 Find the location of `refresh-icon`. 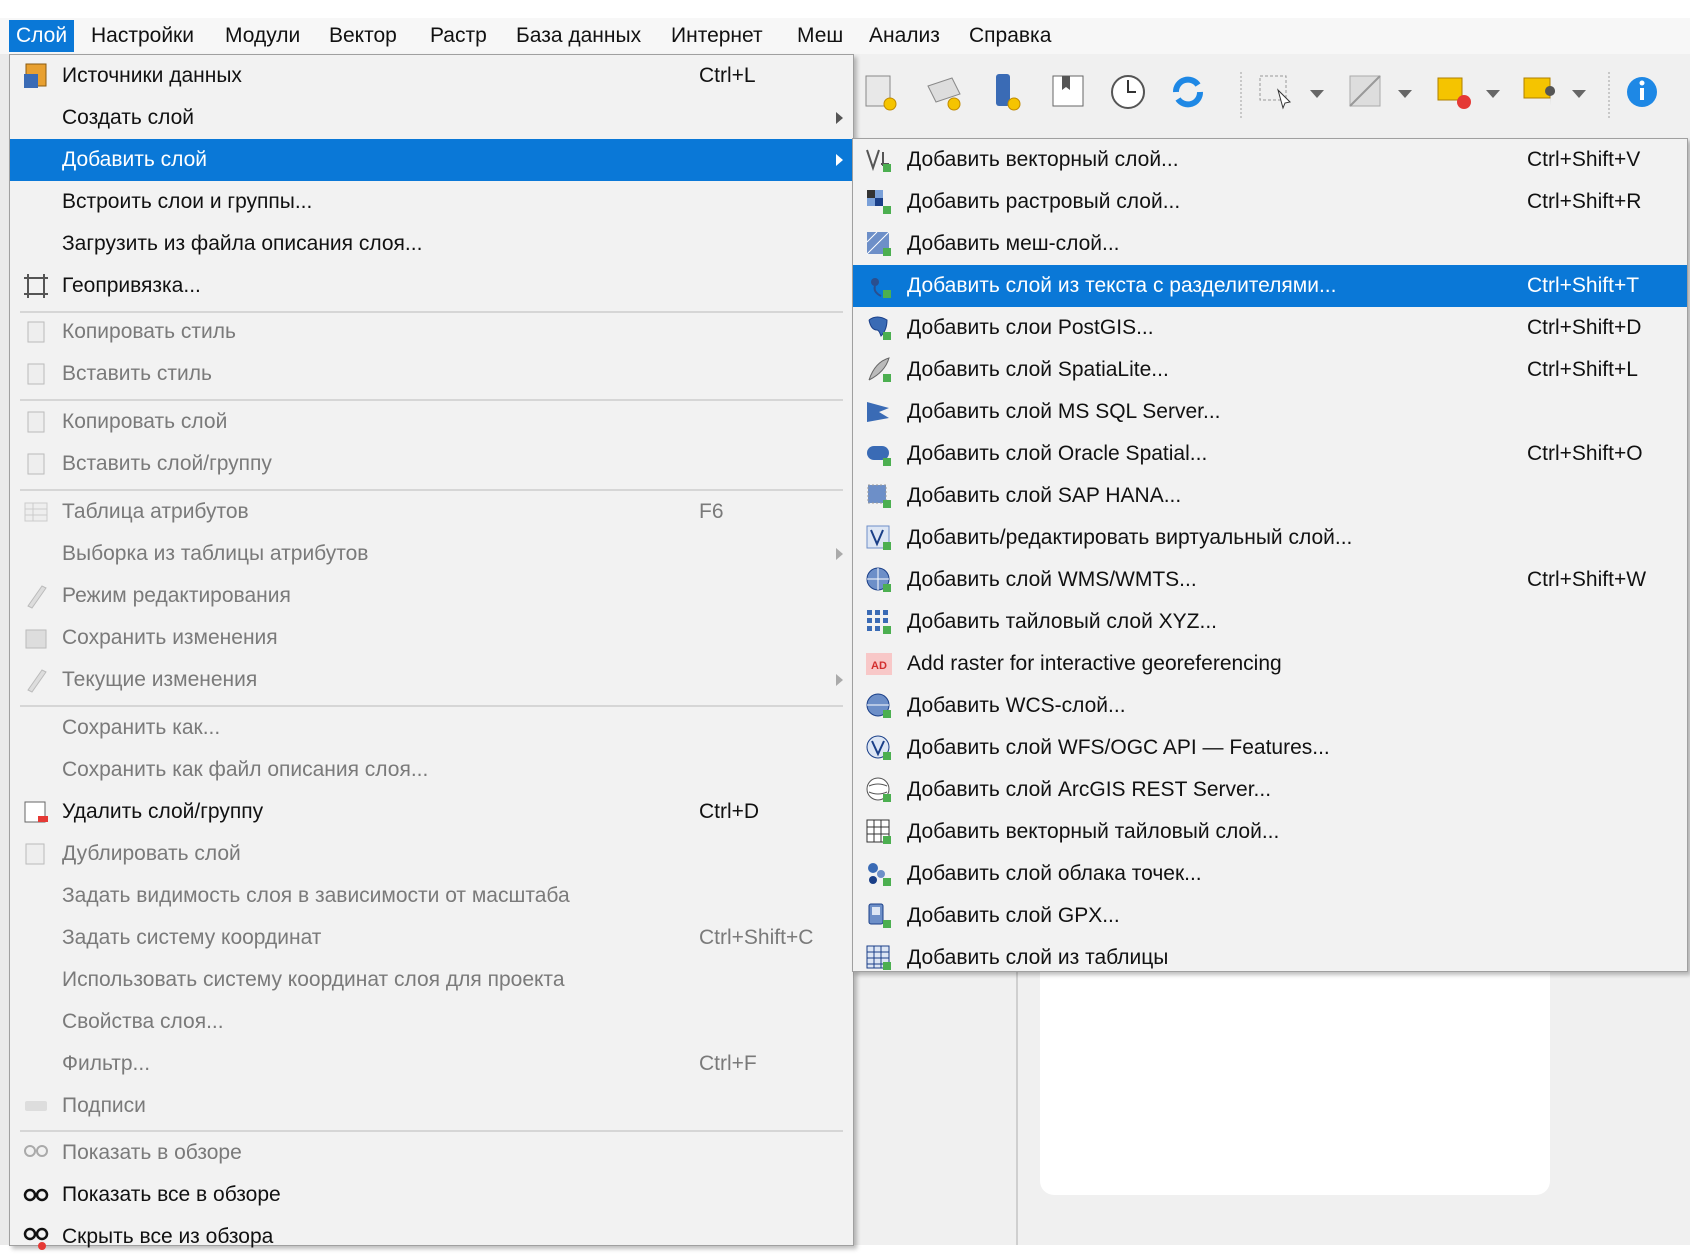

refresh-icon is located at coordinates (1188, 92).